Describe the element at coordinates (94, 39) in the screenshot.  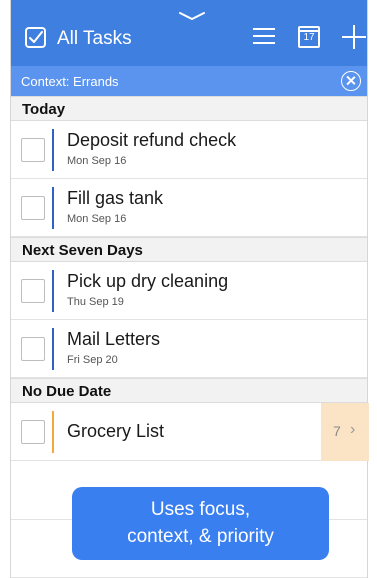
I see `list-title: All Tasks` at that location.